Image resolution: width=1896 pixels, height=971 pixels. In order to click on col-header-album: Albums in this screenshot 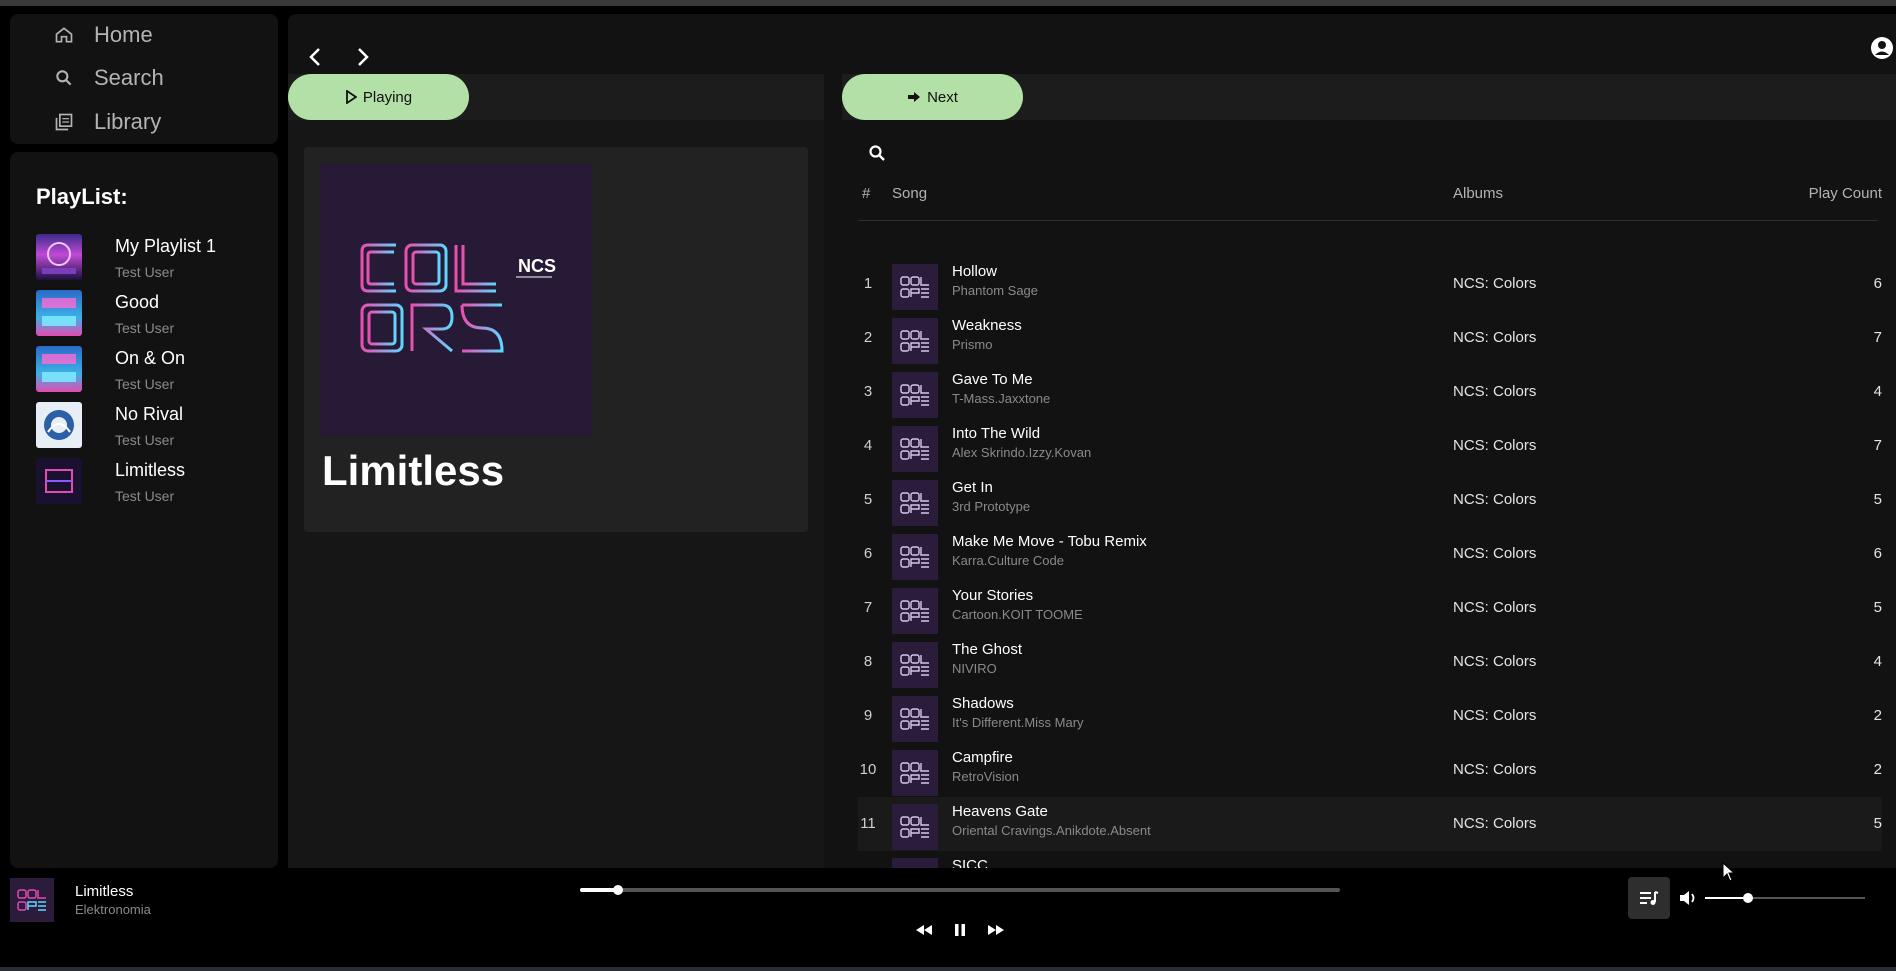, I will do `click(1478, 193)`.